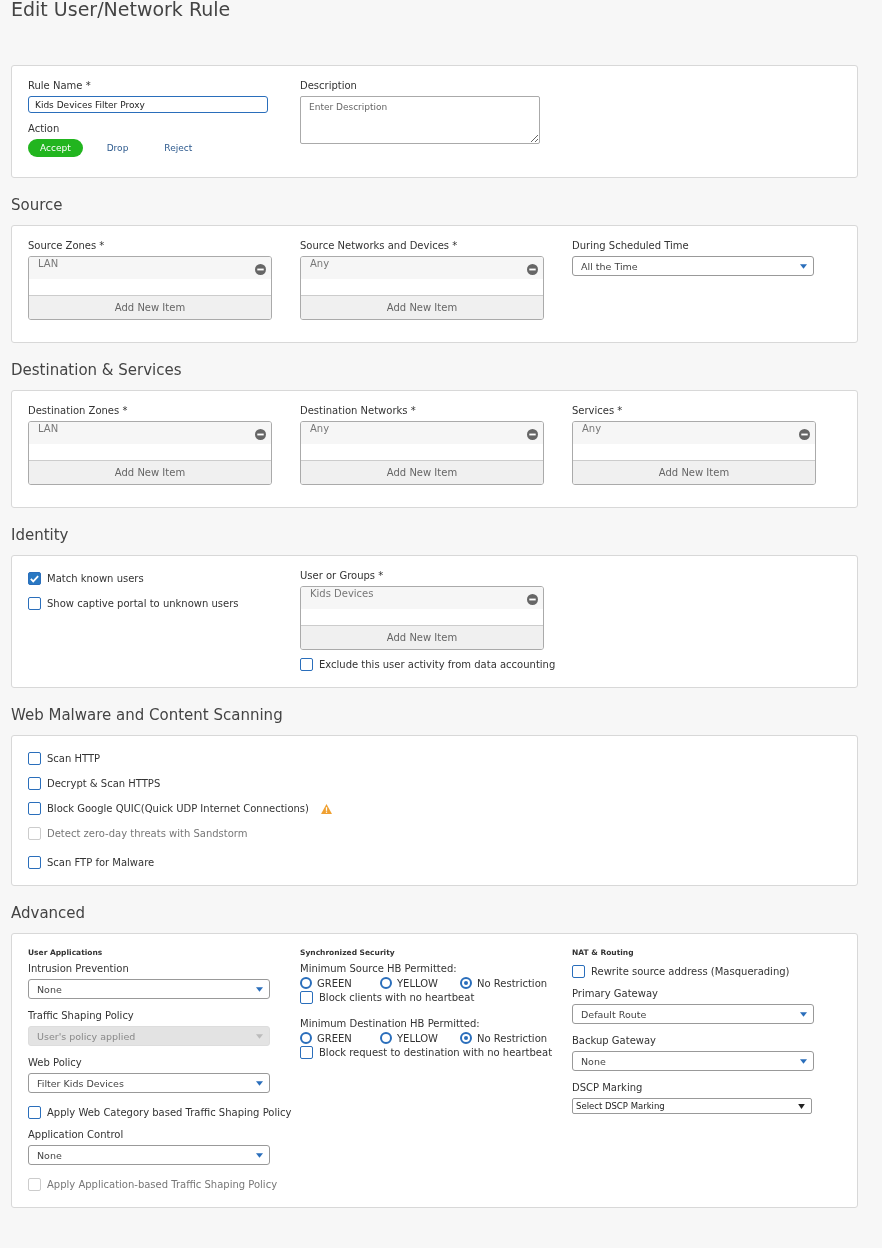 The image size is (882, 1248). I want to click on page-title: Edit User/Network Rule, so click(121, 9).